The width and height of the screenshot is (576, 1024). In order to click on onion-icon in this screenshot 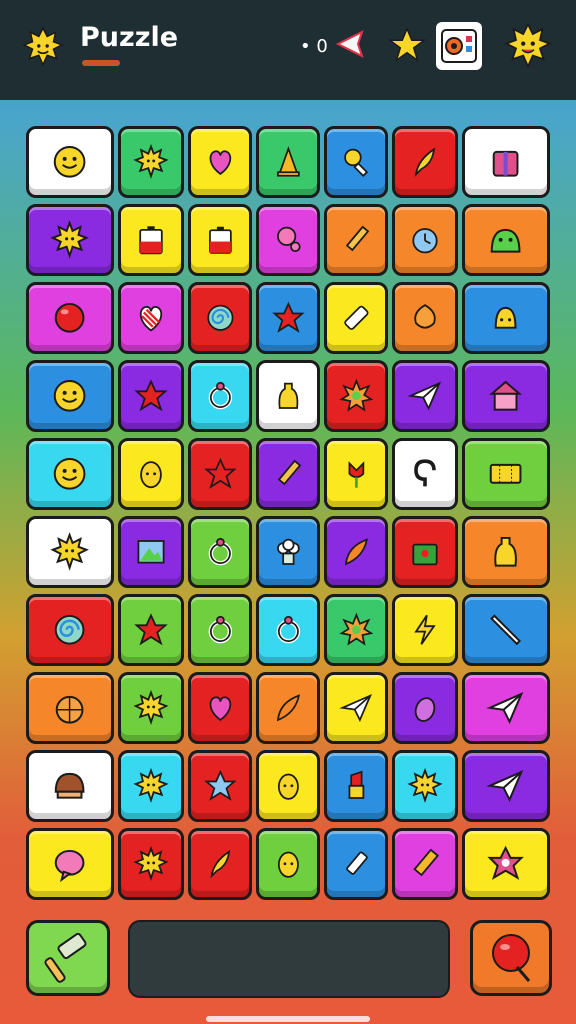, I will do `click(425, 316)`.